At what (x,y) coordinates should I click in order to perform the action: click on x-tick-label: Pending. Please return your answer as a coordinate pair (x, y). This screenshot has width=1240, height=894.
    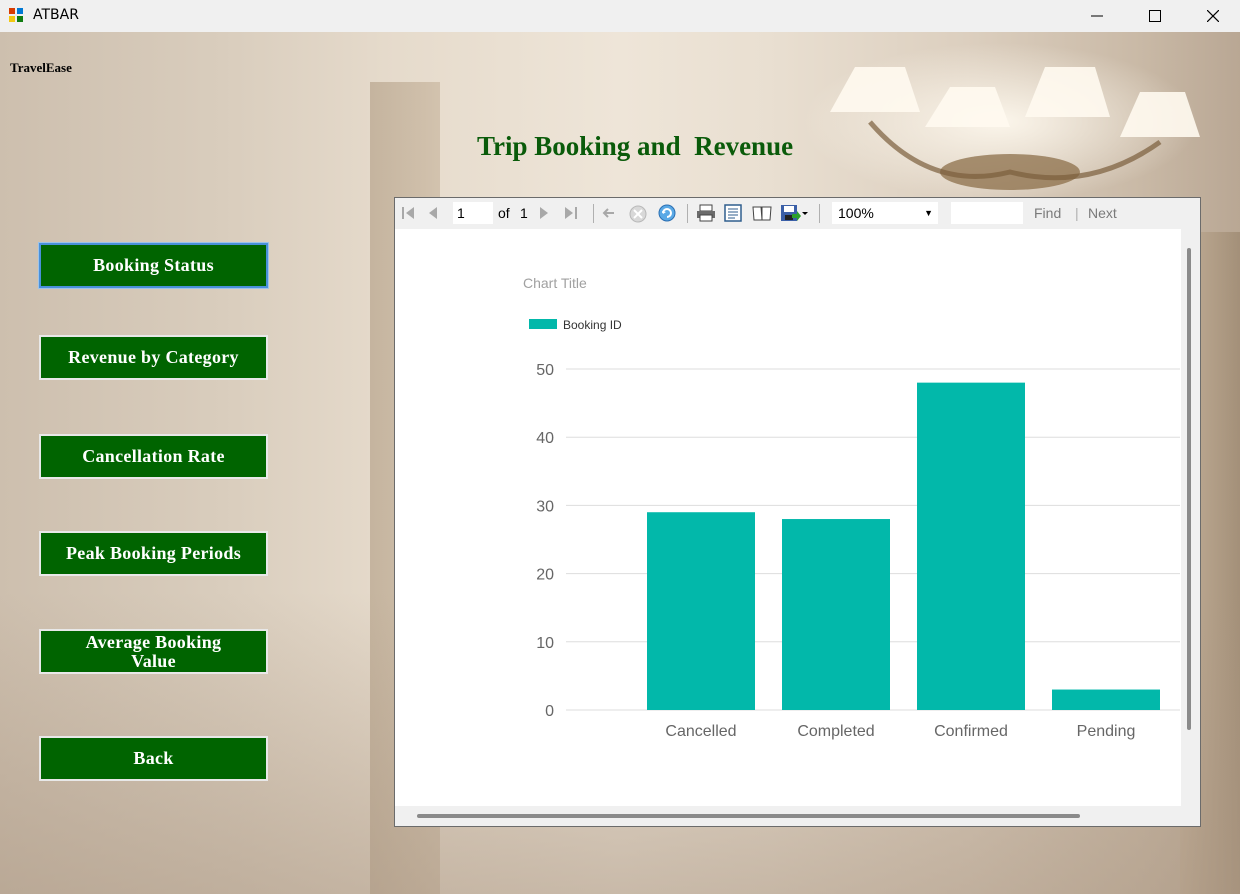
    Looking at the image, I should click on (1106, 731).